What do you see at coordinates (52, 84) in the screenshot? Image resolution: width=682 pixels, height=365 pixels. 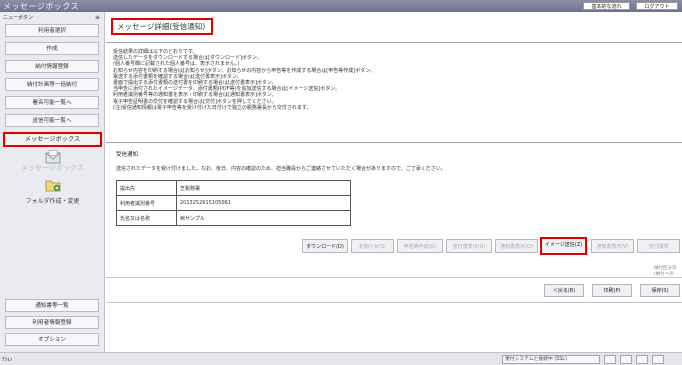 I see `sidebar-item-batch-payment: 納付計画等一括納付` at bounding box center [52, 84].